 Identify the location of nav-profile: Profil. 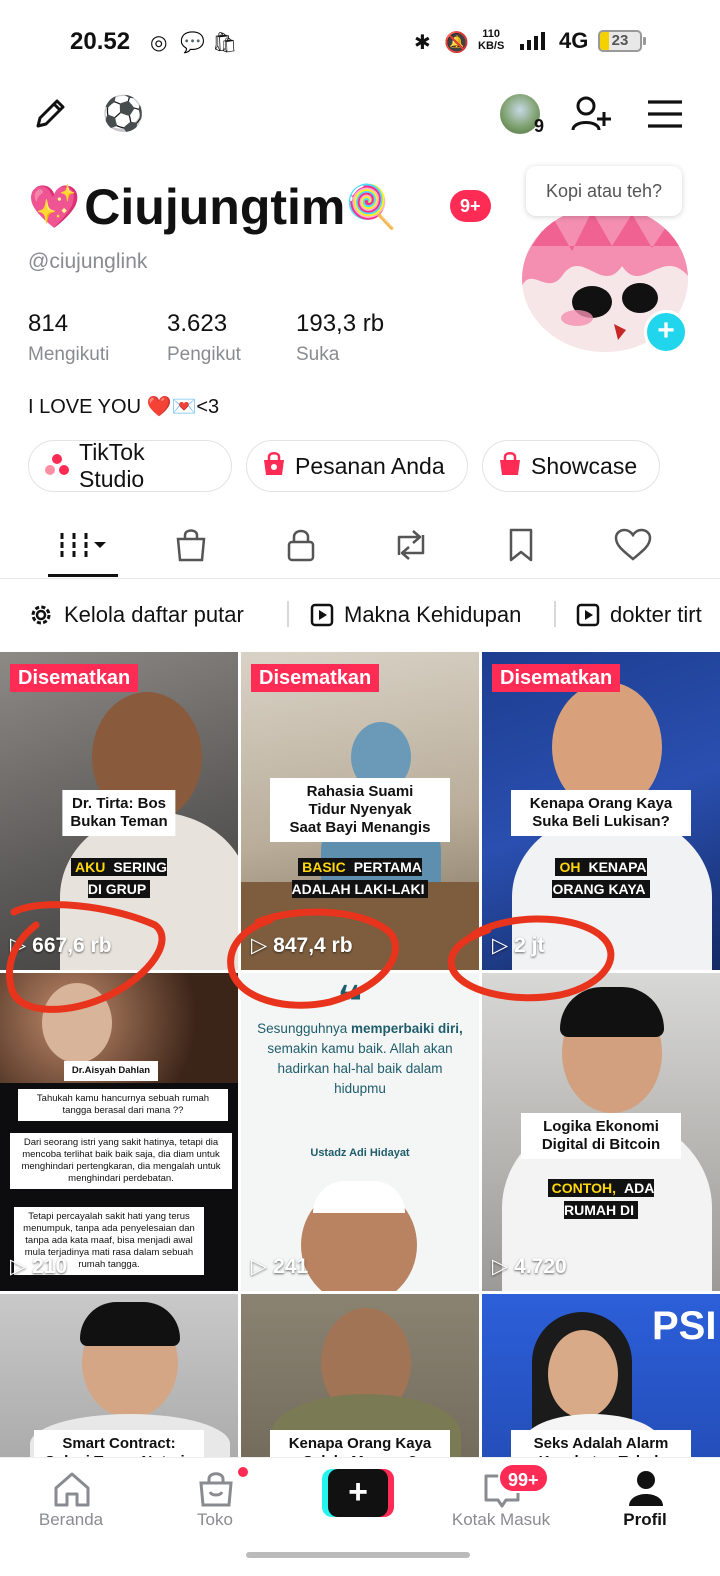
(645, 1500).